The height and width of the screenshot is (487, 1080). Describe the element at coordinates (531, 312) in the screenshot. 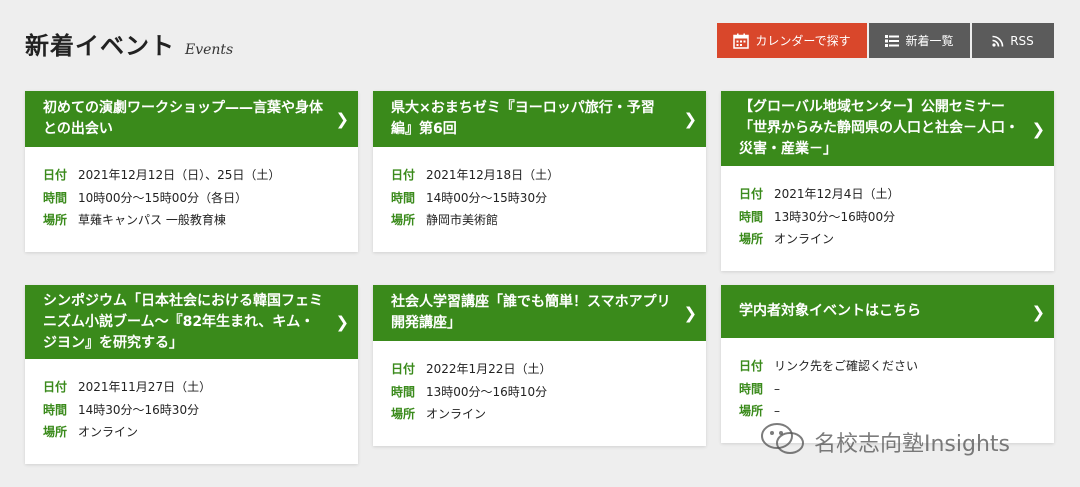

I see `event-title: 社会人学習講座「誰でも簡単！スマホアプリ開発講座」` at that location.